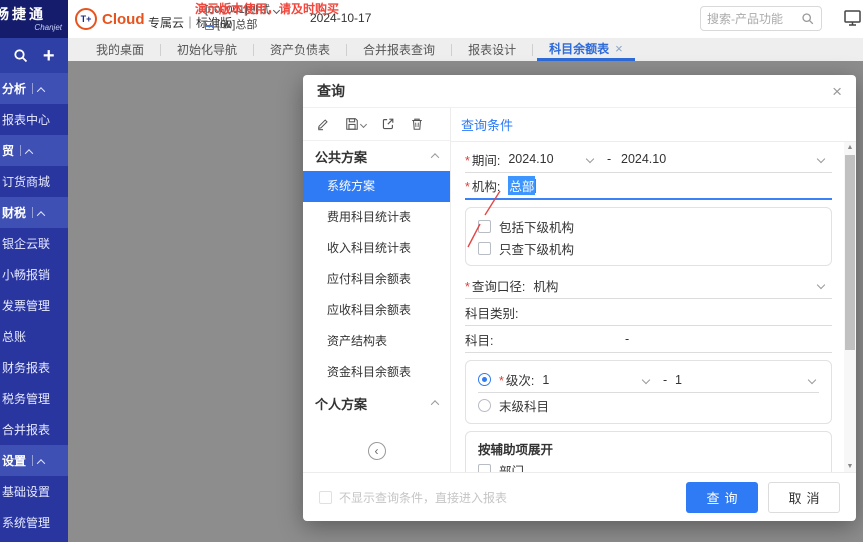 The height and width of the screenshot is (542, 863). I want to click on form-scrollbar: ▲ ▼, so click(850, 307).